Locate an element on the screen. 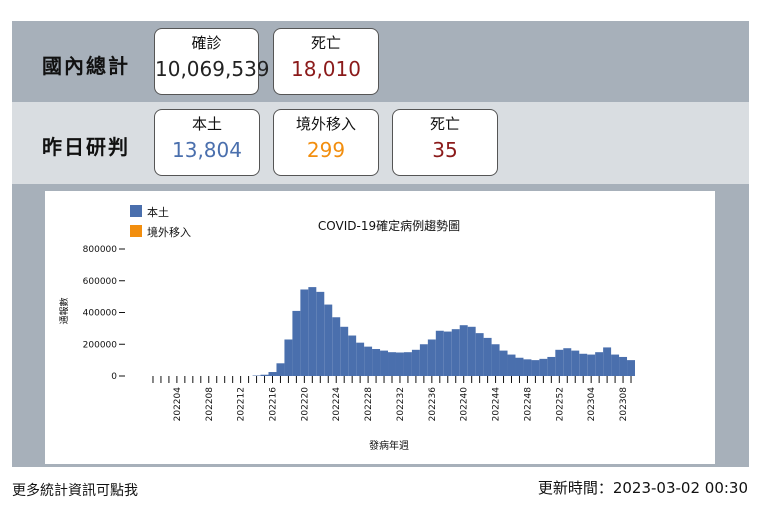 Image resolution: width=760 pixels, height=507 pixels. x-tick-label: 202208 is located at coordinates (210, 404).